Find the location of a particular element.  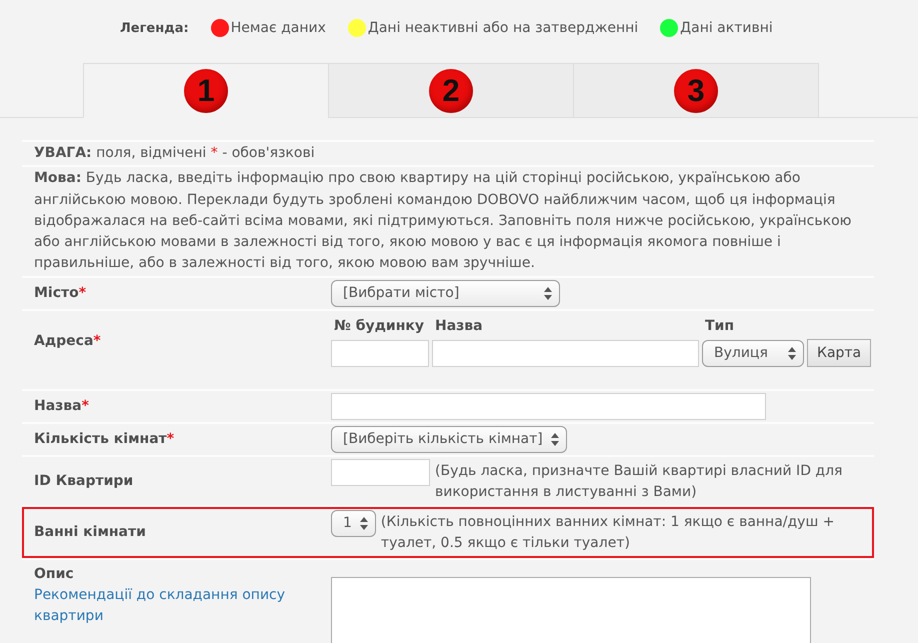

legend-label: Немає даних is located at coordinates (278, 28).